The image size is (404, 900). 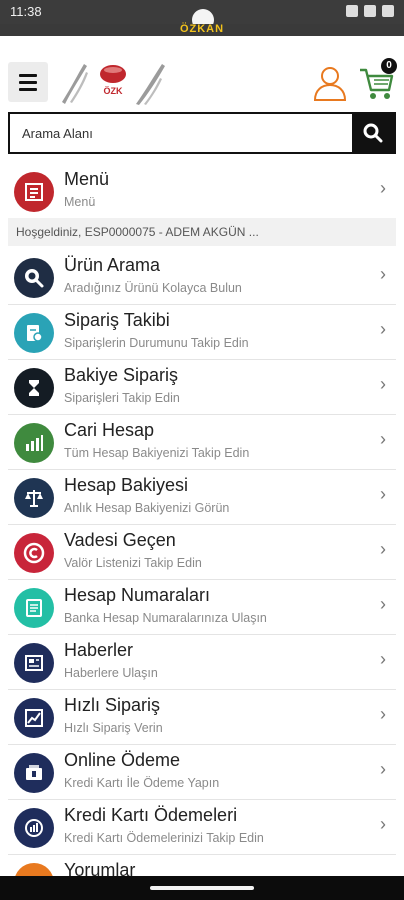 I want to click on item-title: Vadesi Geçen, so click(x=120, y=540).